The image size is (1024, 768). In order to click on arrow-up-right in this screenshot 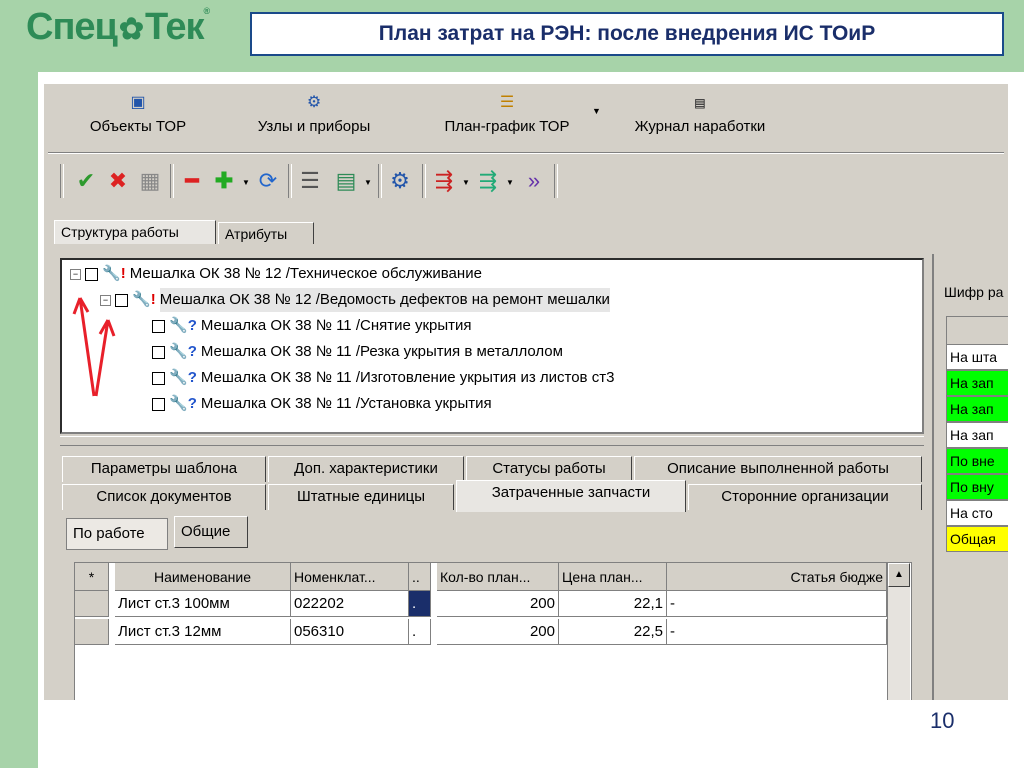, I will do `click(105, 358)`.